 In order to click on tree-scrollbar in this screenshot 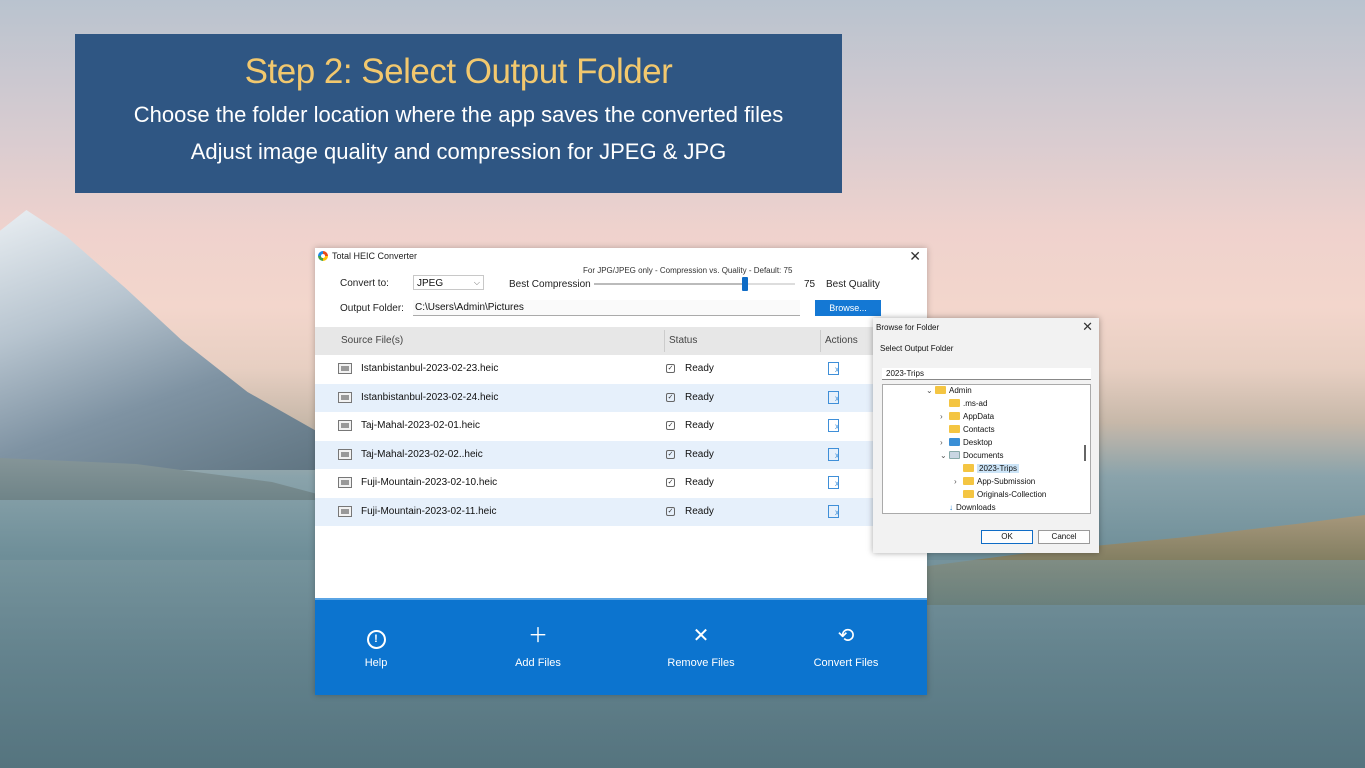, I will do `click(1085, 453)`.